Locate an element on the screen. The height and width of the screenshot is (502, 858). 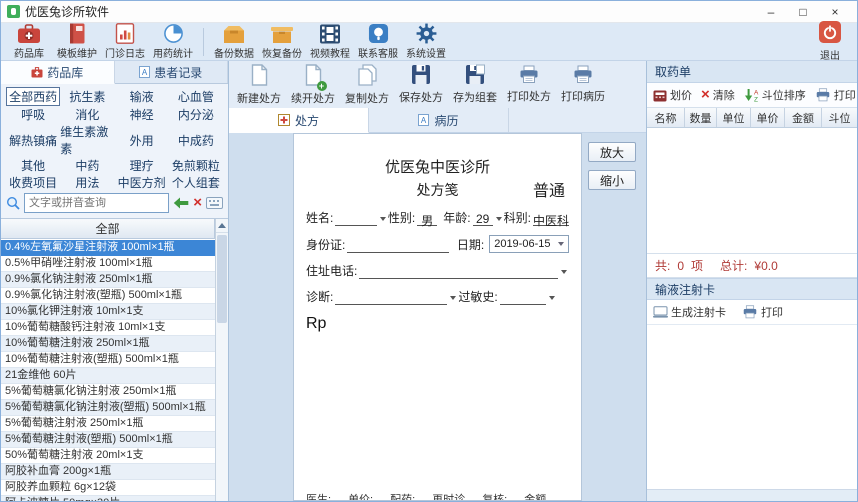
print-record-button: 打印病历 is located at coordinates (583, 85).